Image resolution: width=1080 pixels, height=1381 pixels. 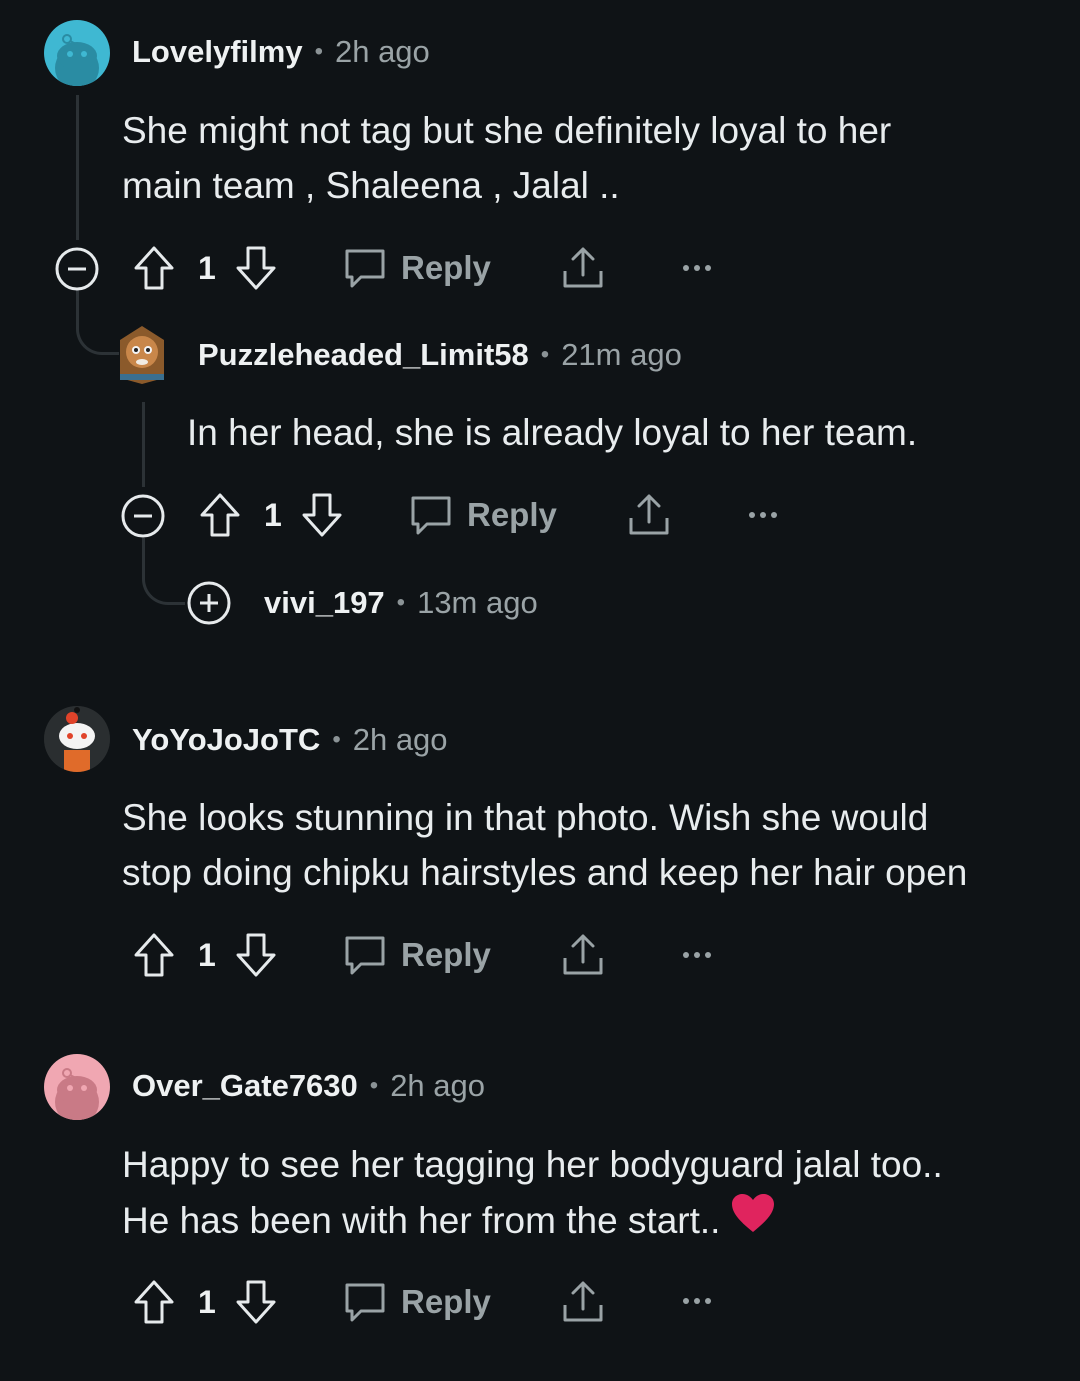 I want to click on comment-line: main team , Shaleena , Jalal .., so click(x=371, y=185).